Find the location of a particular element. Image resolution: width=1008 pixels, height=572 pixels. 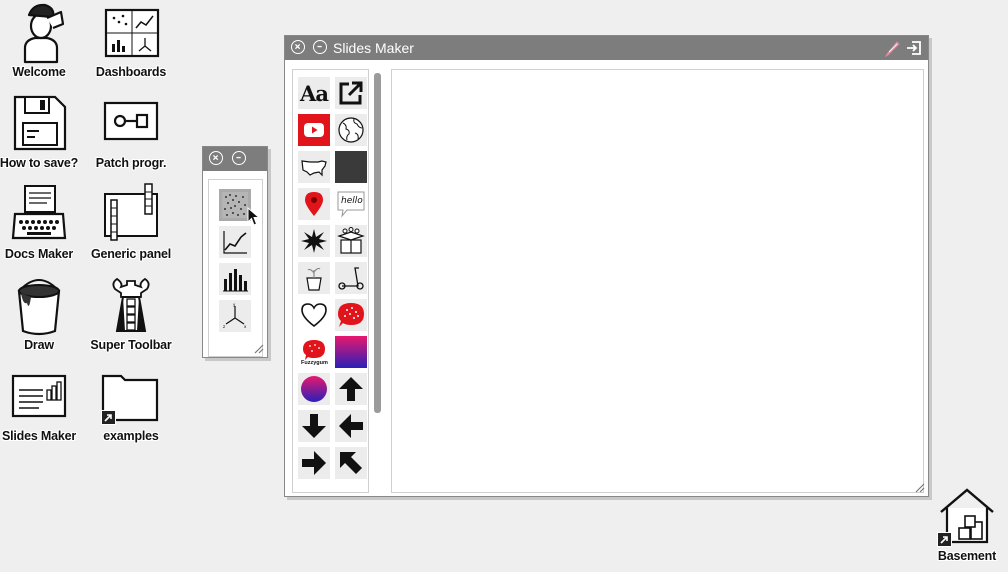

desktop-icon-basement: Basement is located at coordinates (964, 529).